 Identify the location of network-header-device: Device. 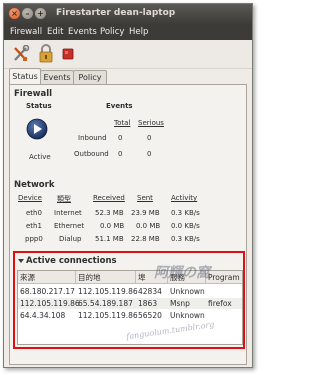
(30, 198).